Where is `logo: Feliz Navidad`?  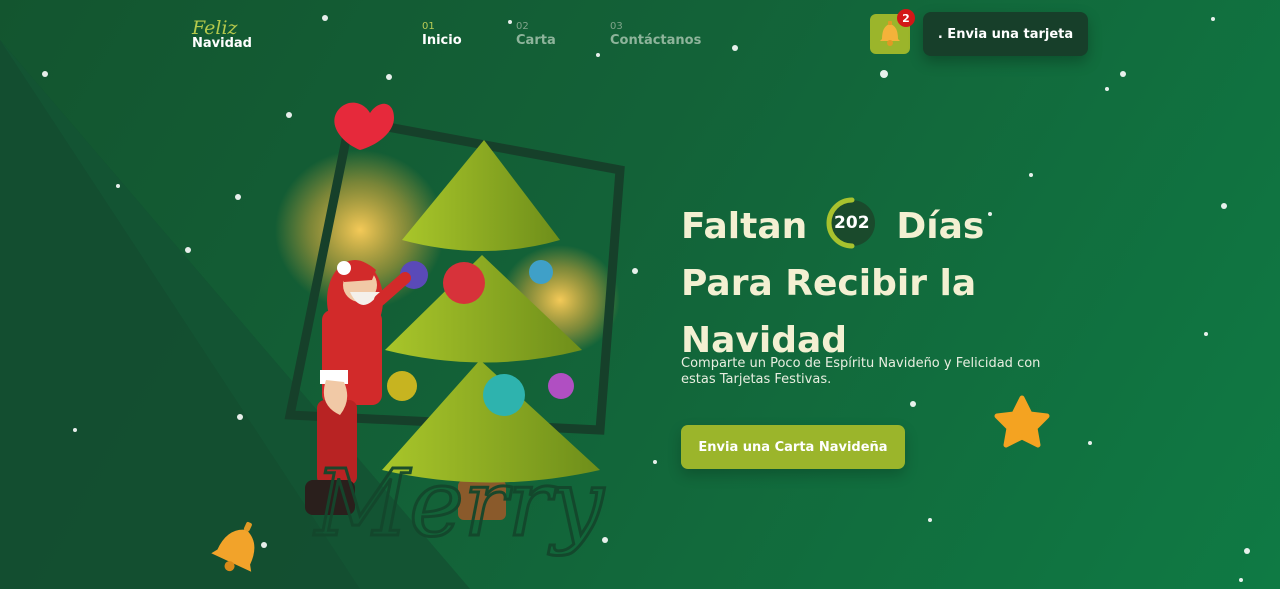 logo: Feliz Navidad is located at coordinates (222, 34).